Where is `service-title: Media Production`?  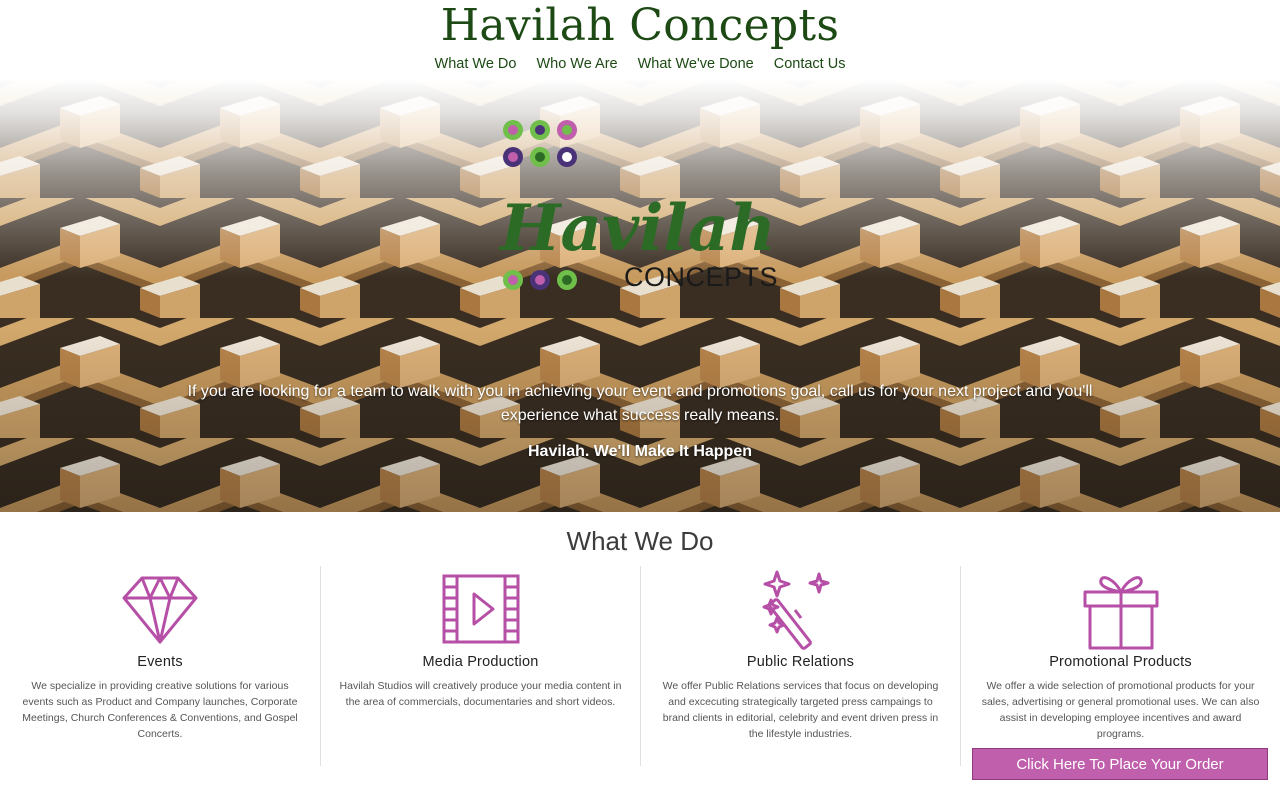 service-title: Media Production is located at coordinates (480, 662).